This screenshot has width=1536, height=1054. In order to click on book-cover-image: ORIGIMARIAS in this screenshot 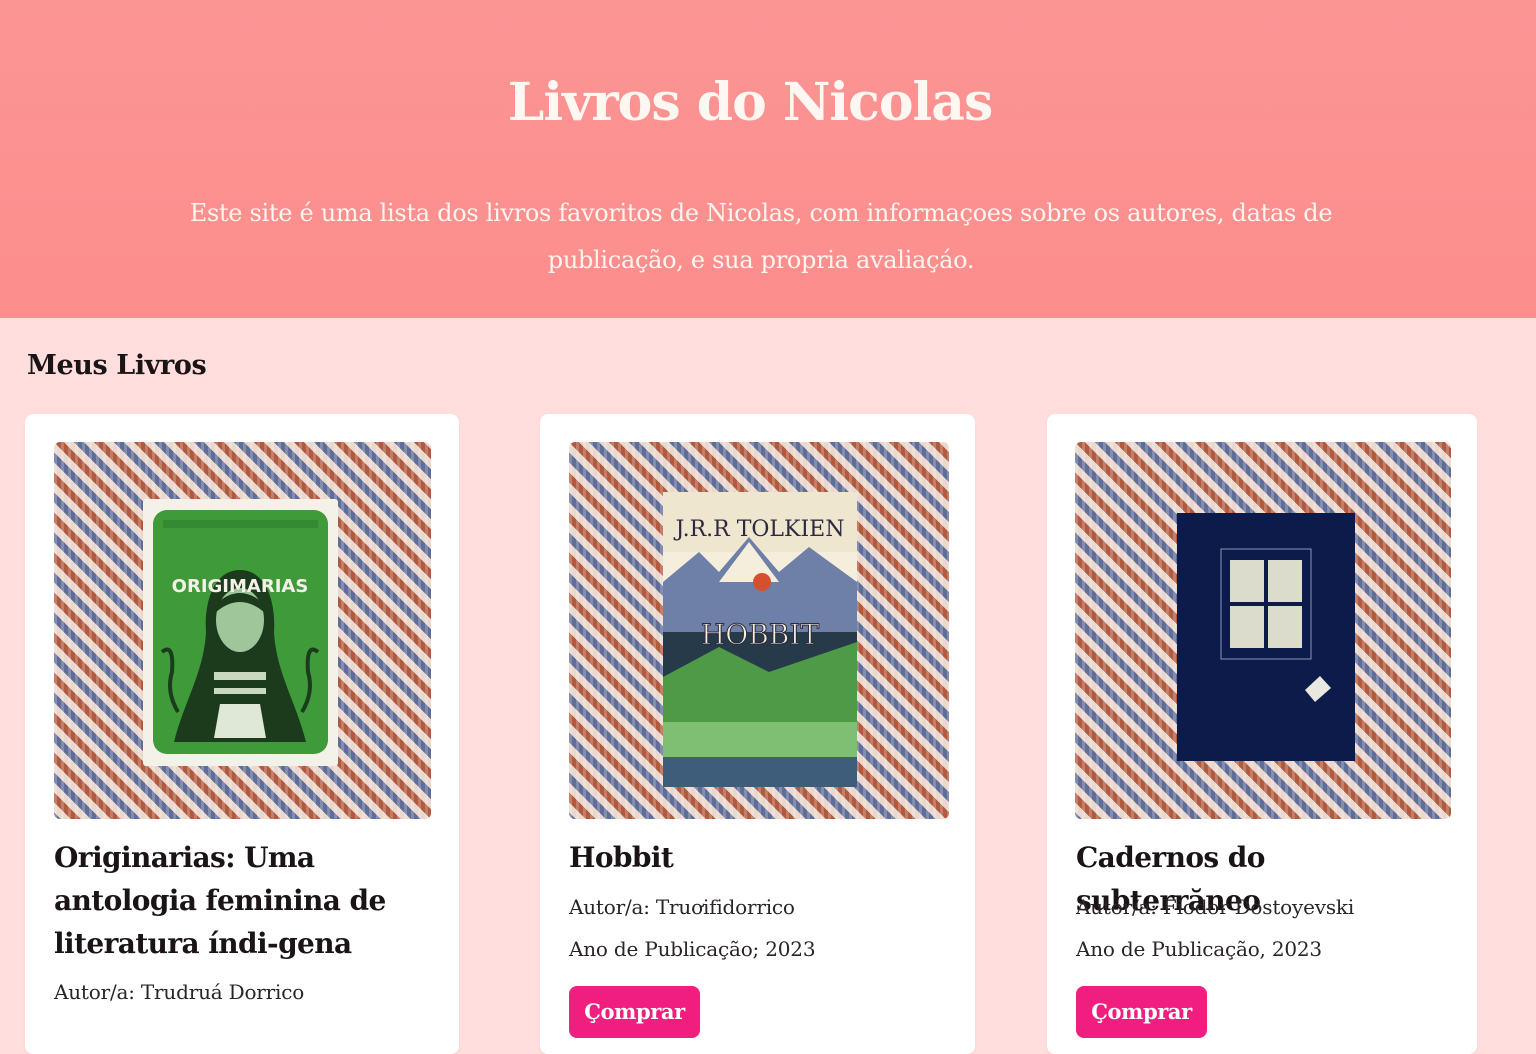, I will do `click(242, 630)`.